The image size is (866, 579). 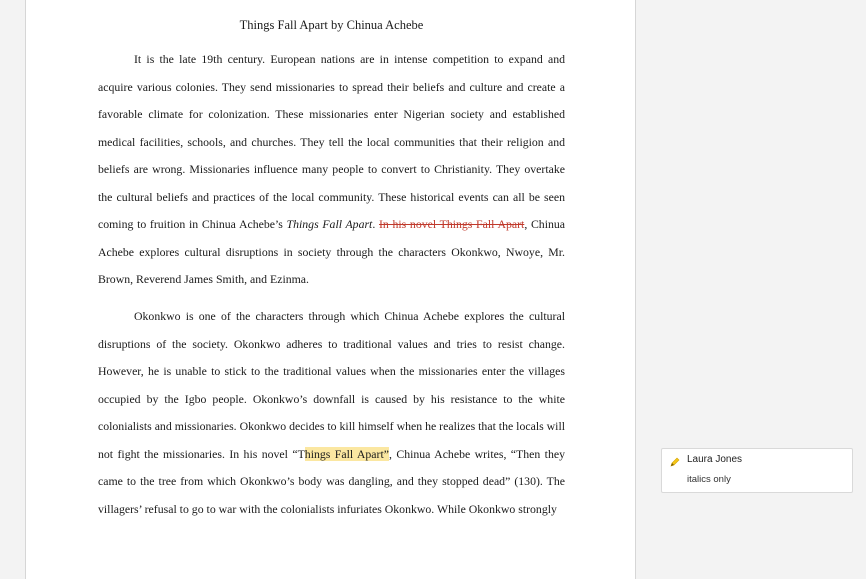 I want to click on document-title: Things Fall Apart by Chinua Achebe, so click(x=331, y=25).